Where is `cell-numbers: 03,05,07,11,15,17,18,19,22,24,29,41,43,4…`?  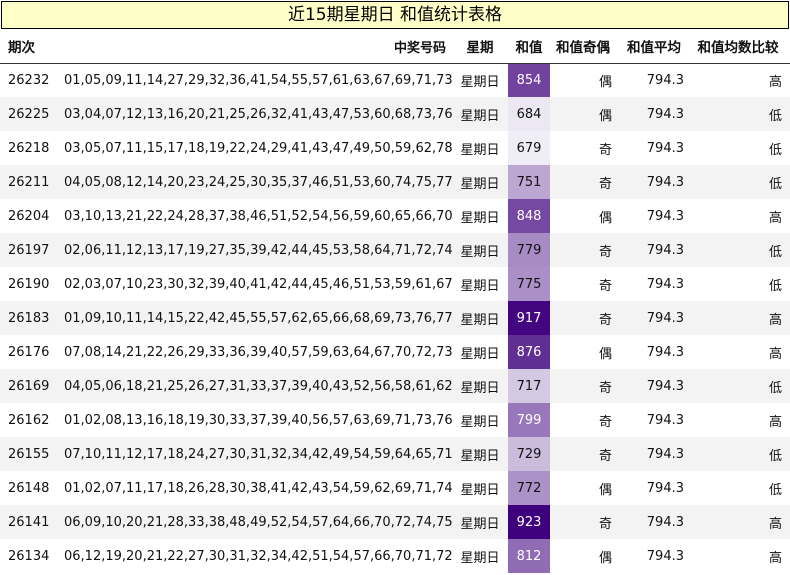 cell-numbers: 03,05,07,11,15,17,18,19,22,24,29,41,43,4… is located at coordinates (258, 148).